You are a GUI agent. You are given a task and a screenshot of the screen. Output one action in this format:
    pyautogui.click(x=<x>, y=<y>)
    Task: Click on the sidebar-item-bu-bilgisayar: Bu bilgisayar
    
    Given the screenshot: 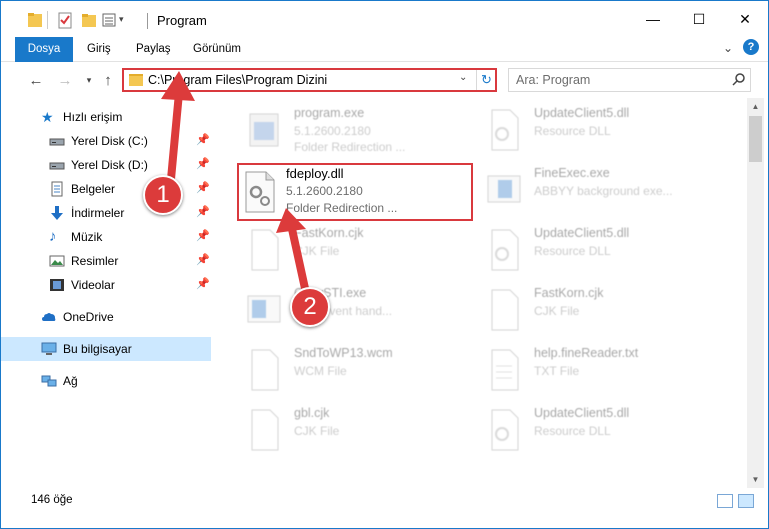 What is the action you would take?
    pyautogui.click(x=106, y=349)
    